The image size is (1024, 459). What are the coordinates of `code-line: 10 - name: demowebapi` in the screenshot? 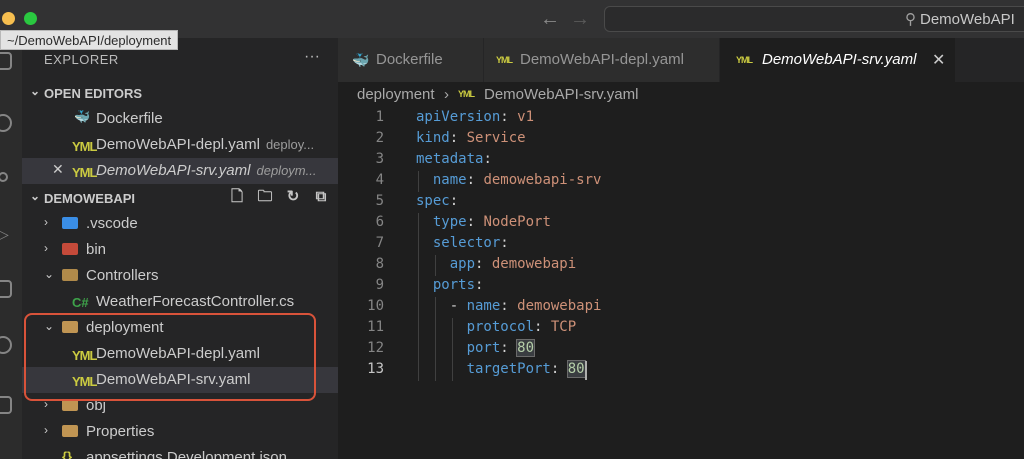 It's located at (681, 307).